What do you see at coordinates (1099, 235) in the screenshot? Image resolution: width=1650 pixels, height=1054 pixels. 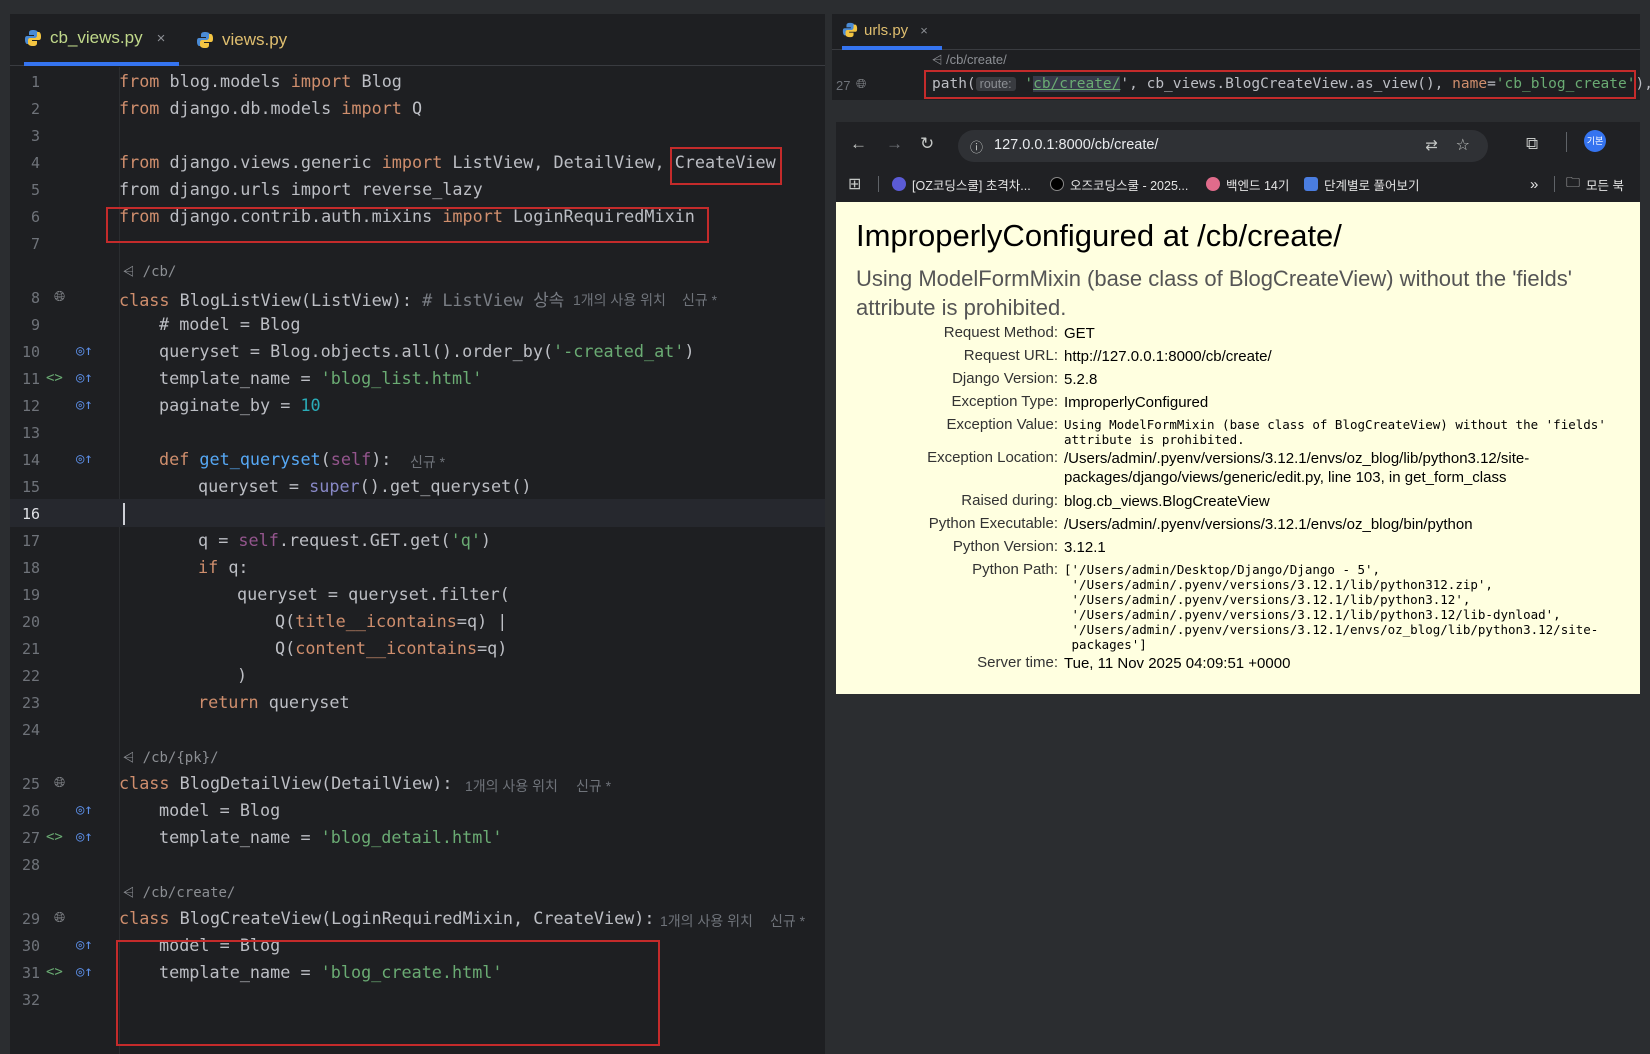 I see `error-title: ImproperlyConfigured at /cb/create/` at bounding box center [1099, 235].